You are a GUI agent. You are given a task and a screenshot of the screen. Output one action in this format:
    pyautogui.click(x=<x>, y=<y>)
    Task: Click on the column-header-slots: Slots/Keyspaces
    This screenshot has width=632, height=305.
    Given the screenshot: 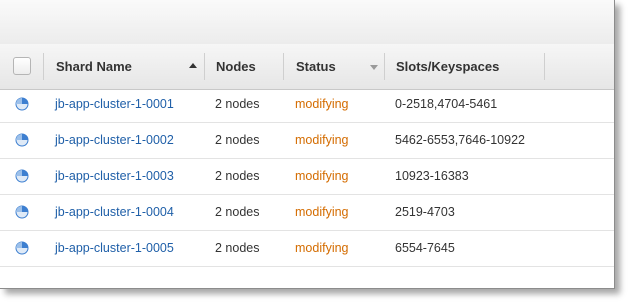 What is the action you would take?
    pyautogui.click(x=469, y=66)
    